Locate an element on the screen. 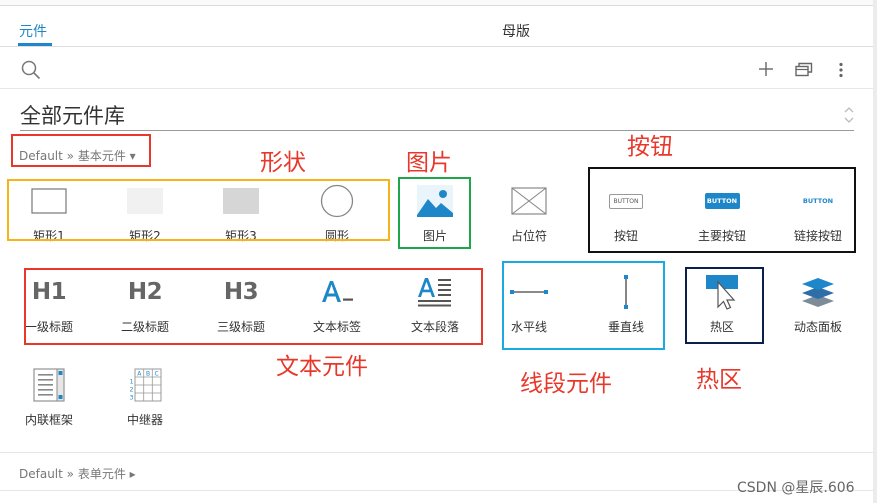 The image size is (877, 503). widget-button: BUTTON 按钮 is located at coordinates (626, 218).